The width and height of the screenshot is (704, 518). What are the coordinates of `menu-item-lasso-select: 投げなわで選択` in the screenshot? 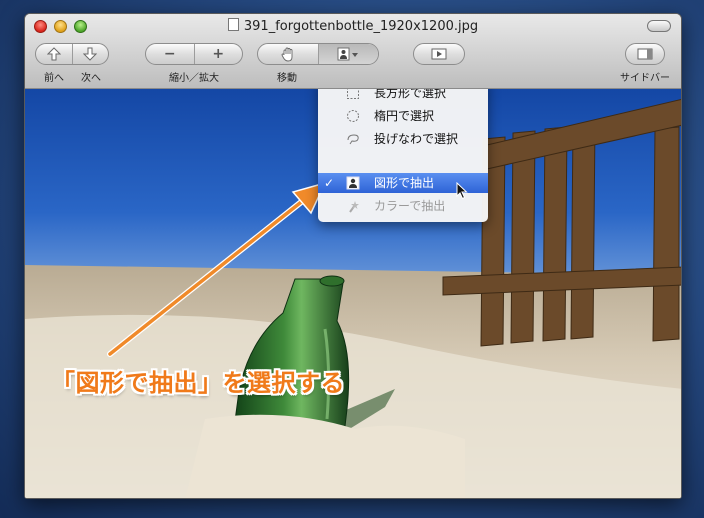 It's located at (403, 139).